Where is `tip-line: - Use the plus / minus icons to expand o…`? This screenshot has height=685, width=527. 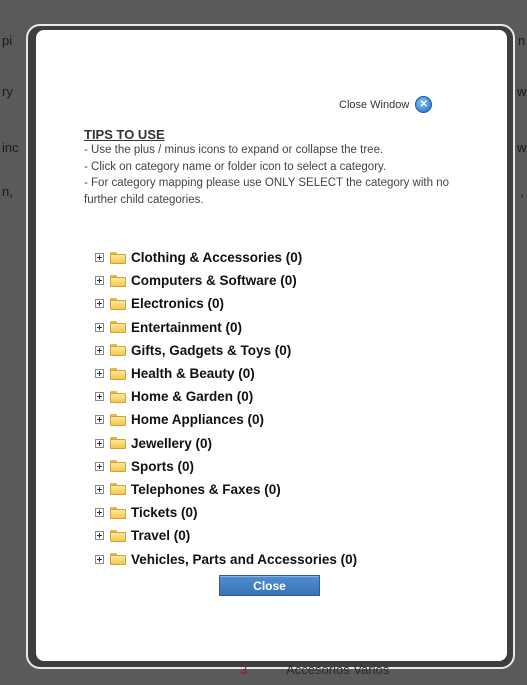 tip-line: - Use the plus / minus icons to expand o… is located at coordinates (234, 150).